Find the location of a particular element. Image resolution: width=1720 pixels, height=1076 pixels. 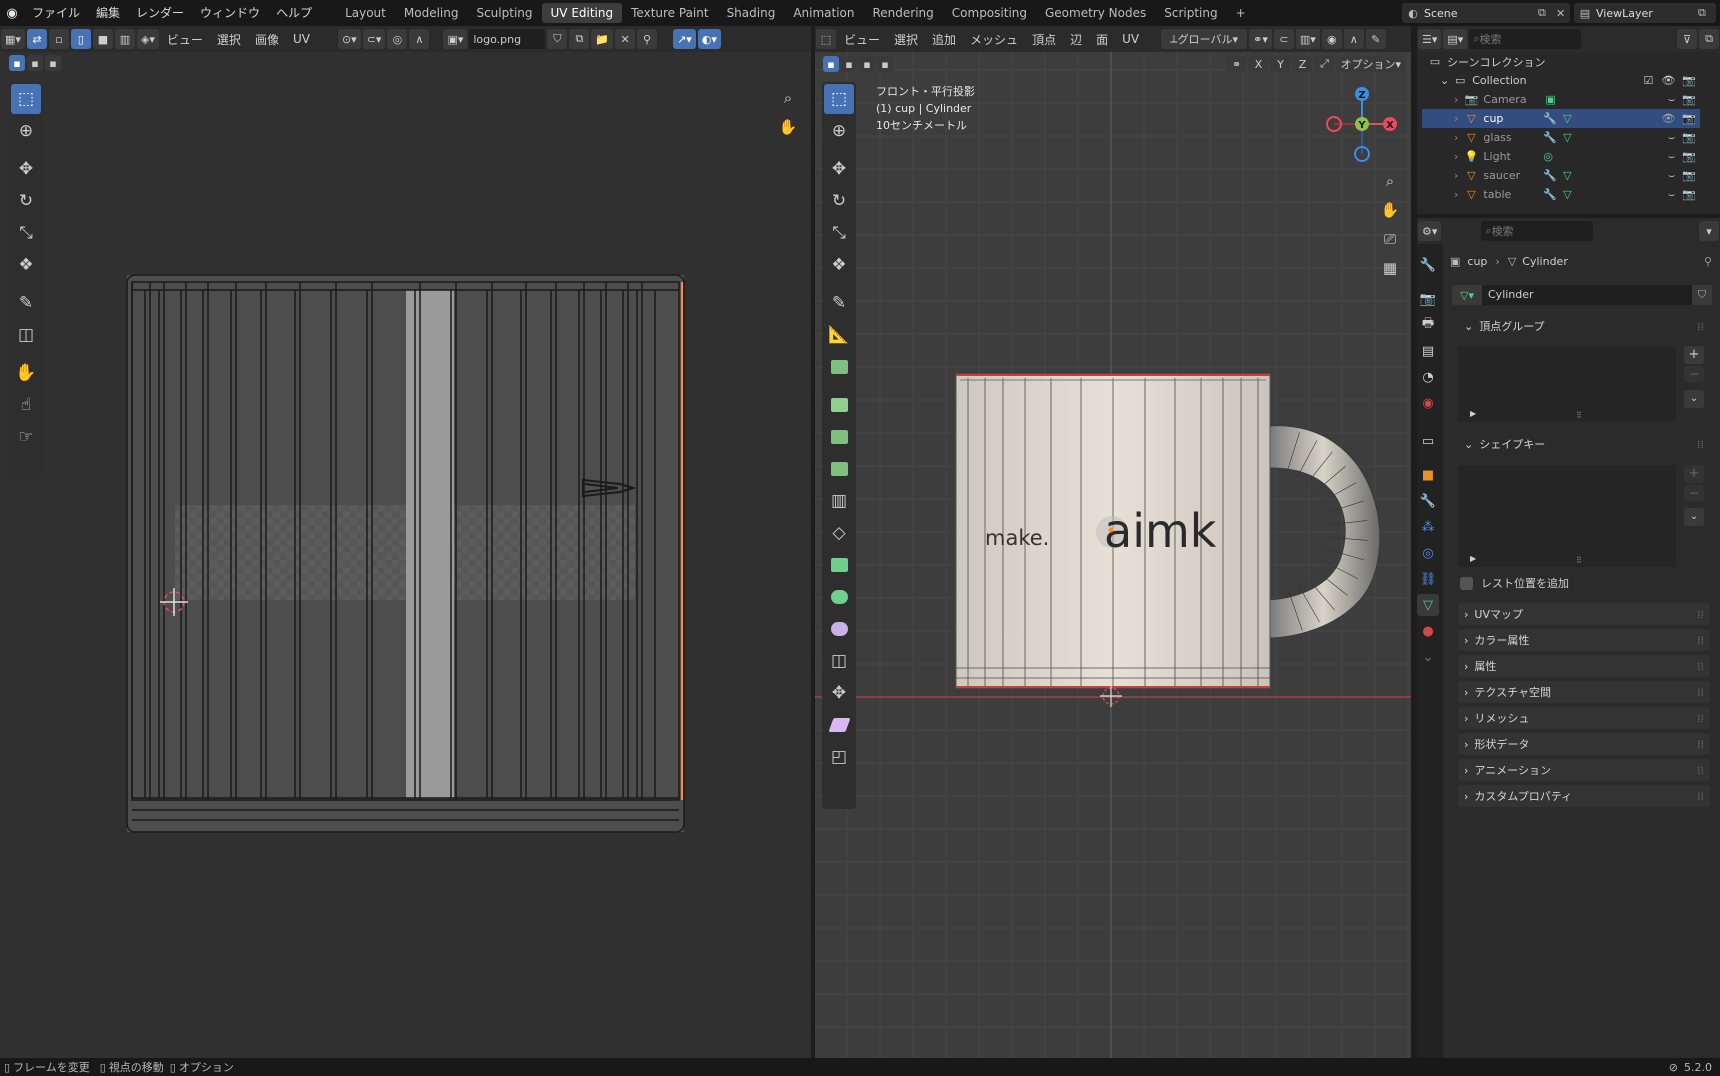

unlink-image-icon: ✕ is located at coordinates (625, 39).